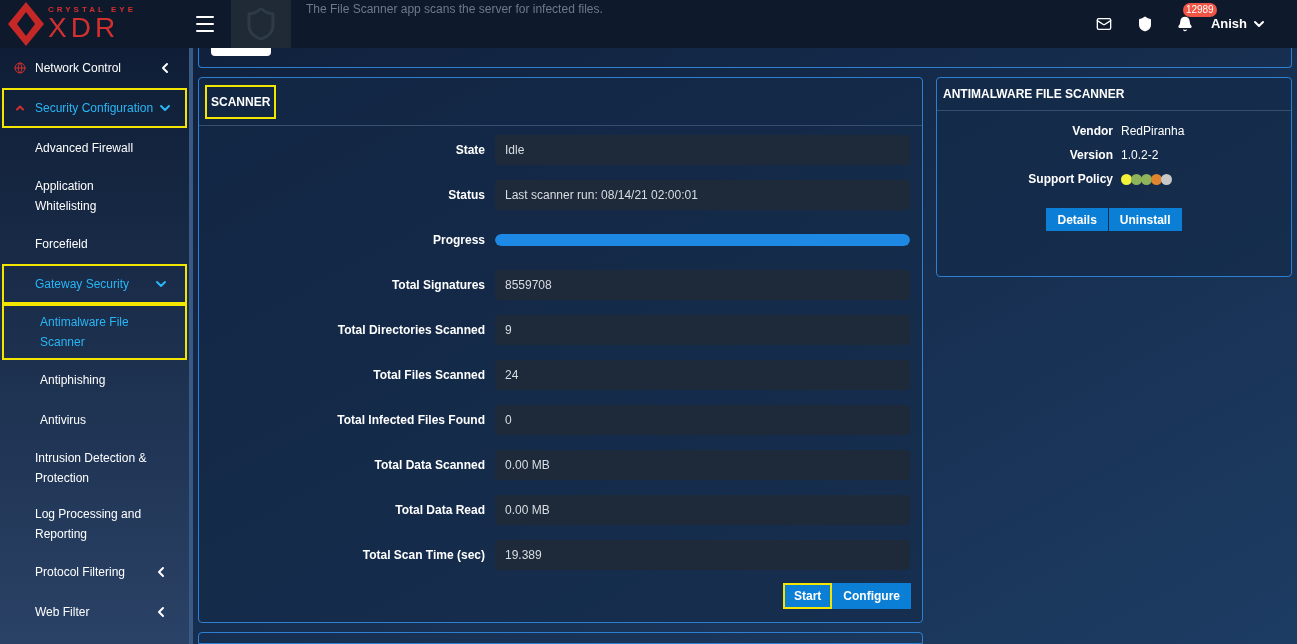 Image resolution: width=1297 pixels, height=644 pixels. Describe the element at coordinates (94, 68) in the screenshot. I see `sidebar-item: Network Control` at that location.